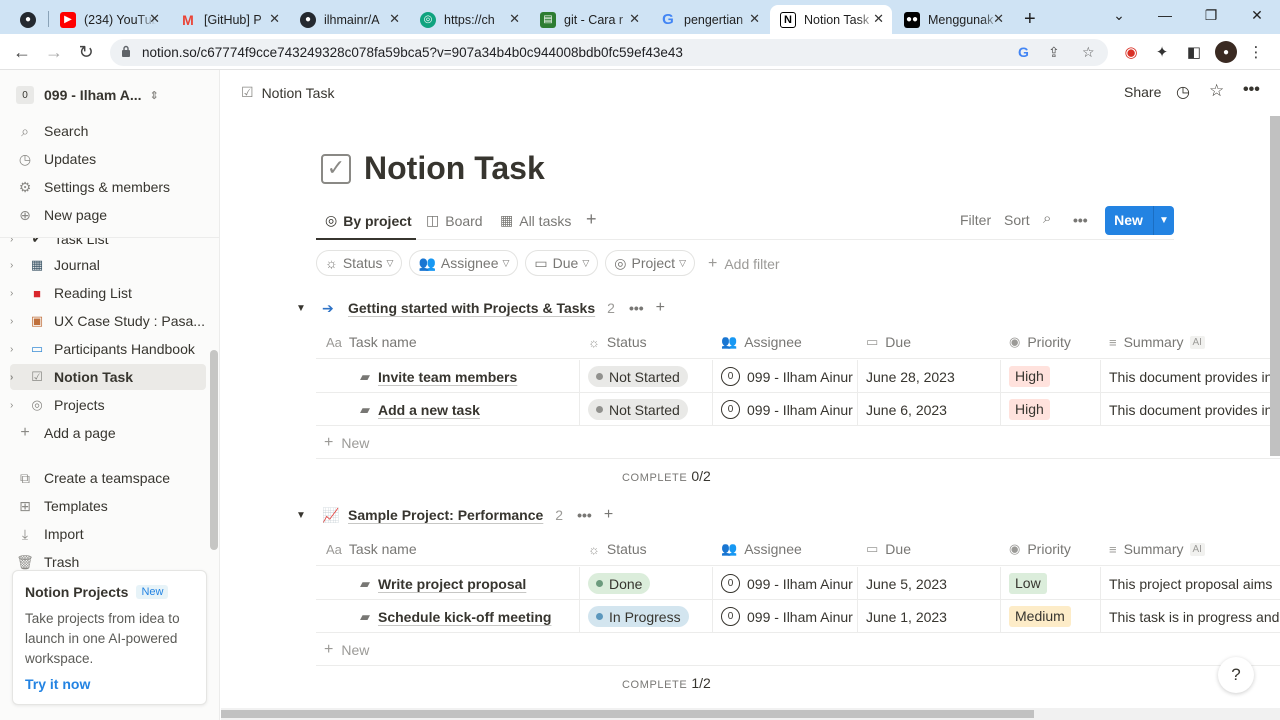 This screenshot has width=1280, height=720. I want to click on puzzle-icon: ✦, so click(1162, 52).